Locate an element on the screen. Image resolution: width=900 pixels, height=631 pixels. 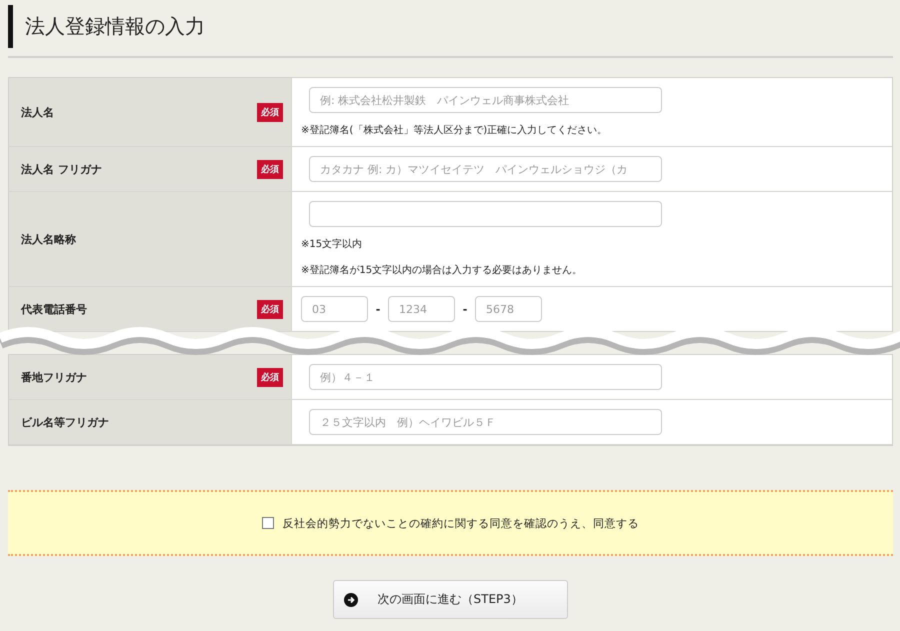
note-text: ※登記簿名(「株式会社」等法人区分まで)正確に入力してください。 is located at coordinates (454, 130).